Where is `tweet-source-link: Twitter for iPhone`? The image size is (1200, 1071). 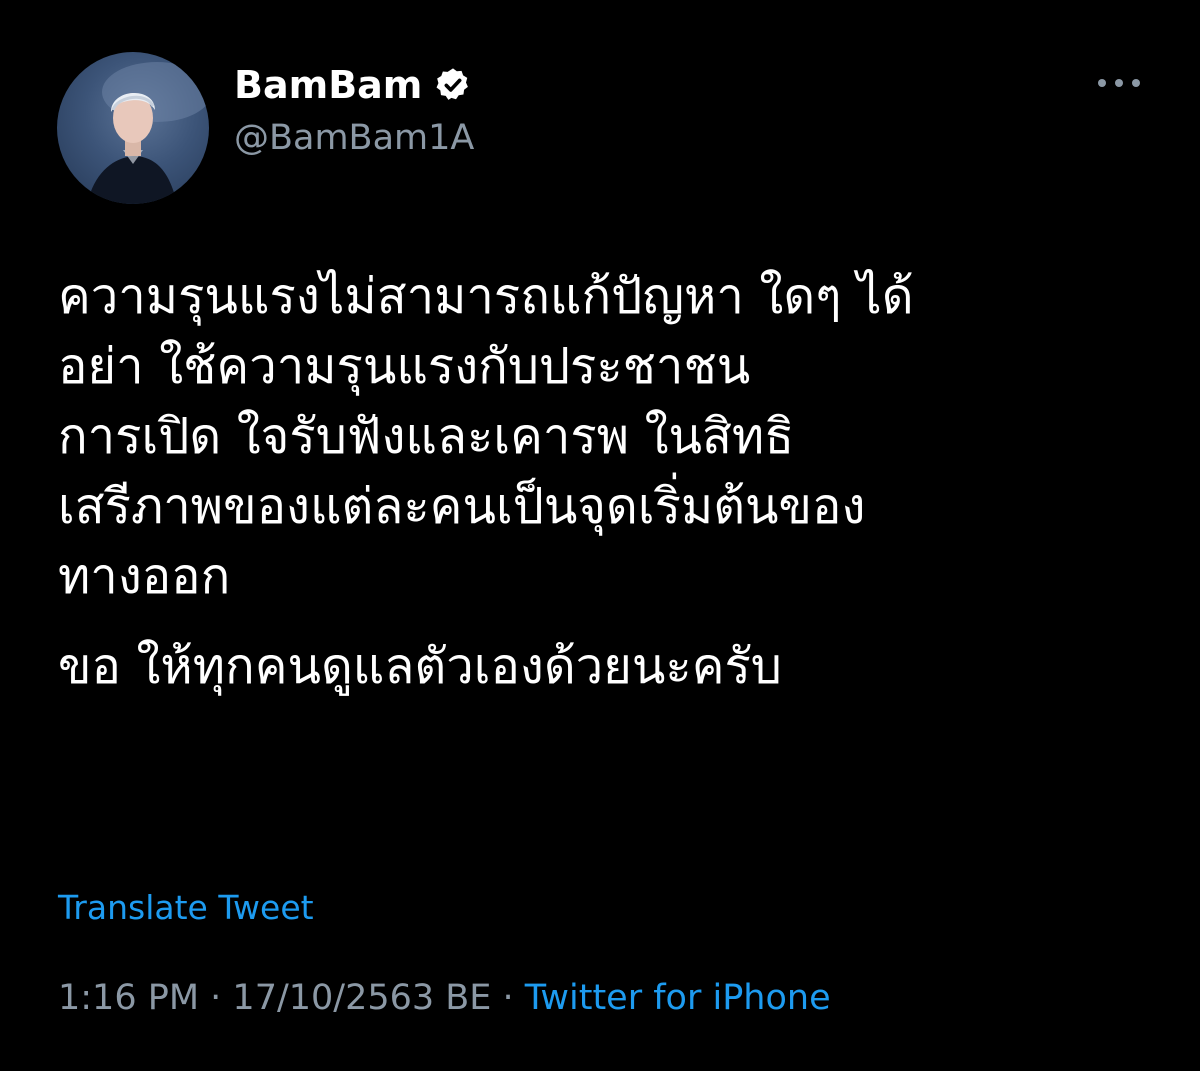 tweet-source-link: Twitter for iPhone is located at coordinates (678, 998).